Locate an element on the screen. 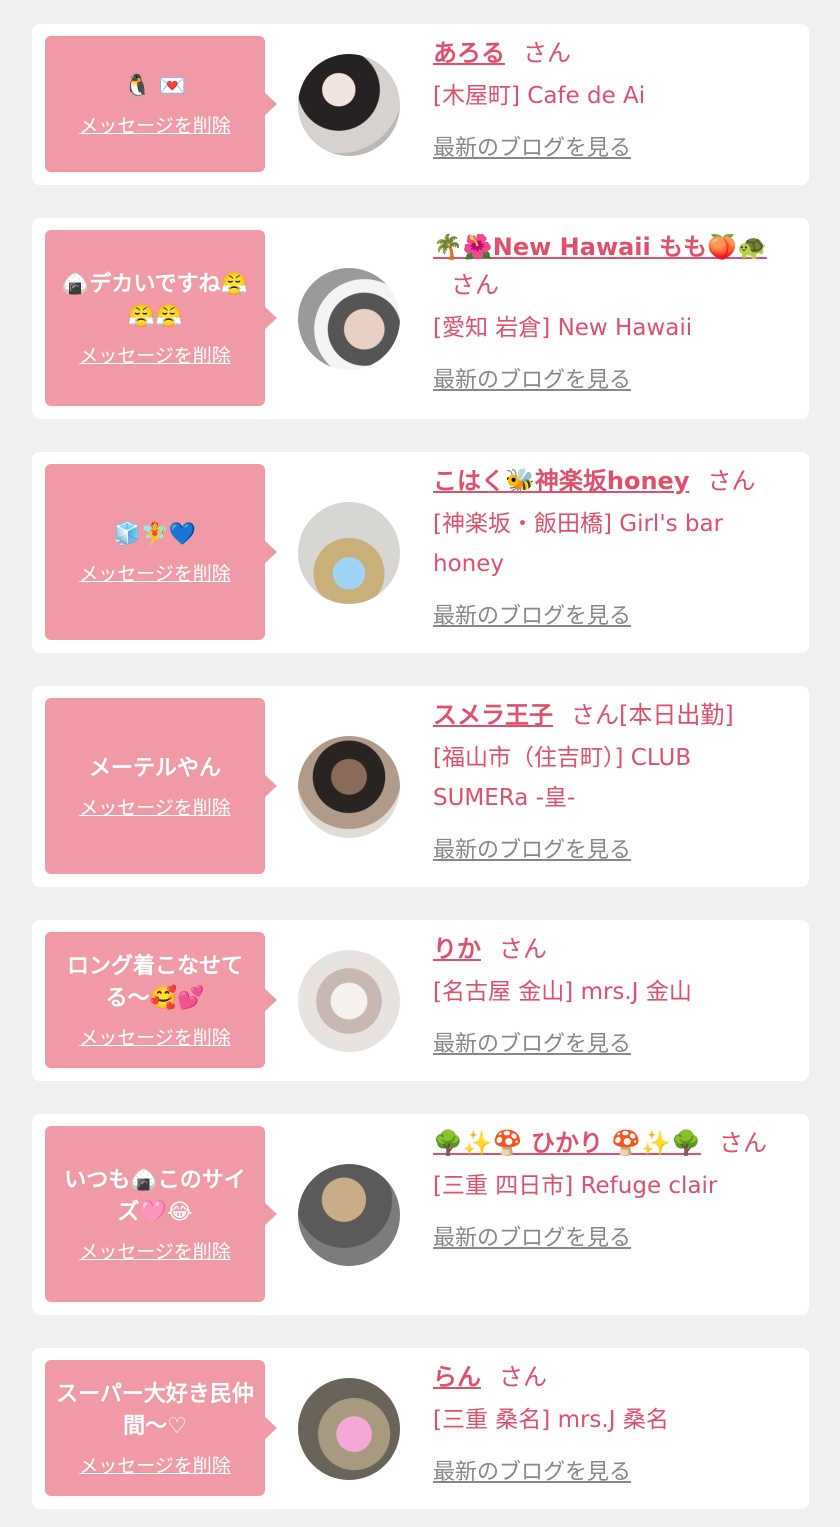  message-bubble: 🍙デカいですね😤😤😤 メッセージを削除 is located at coordinates (161, 318).